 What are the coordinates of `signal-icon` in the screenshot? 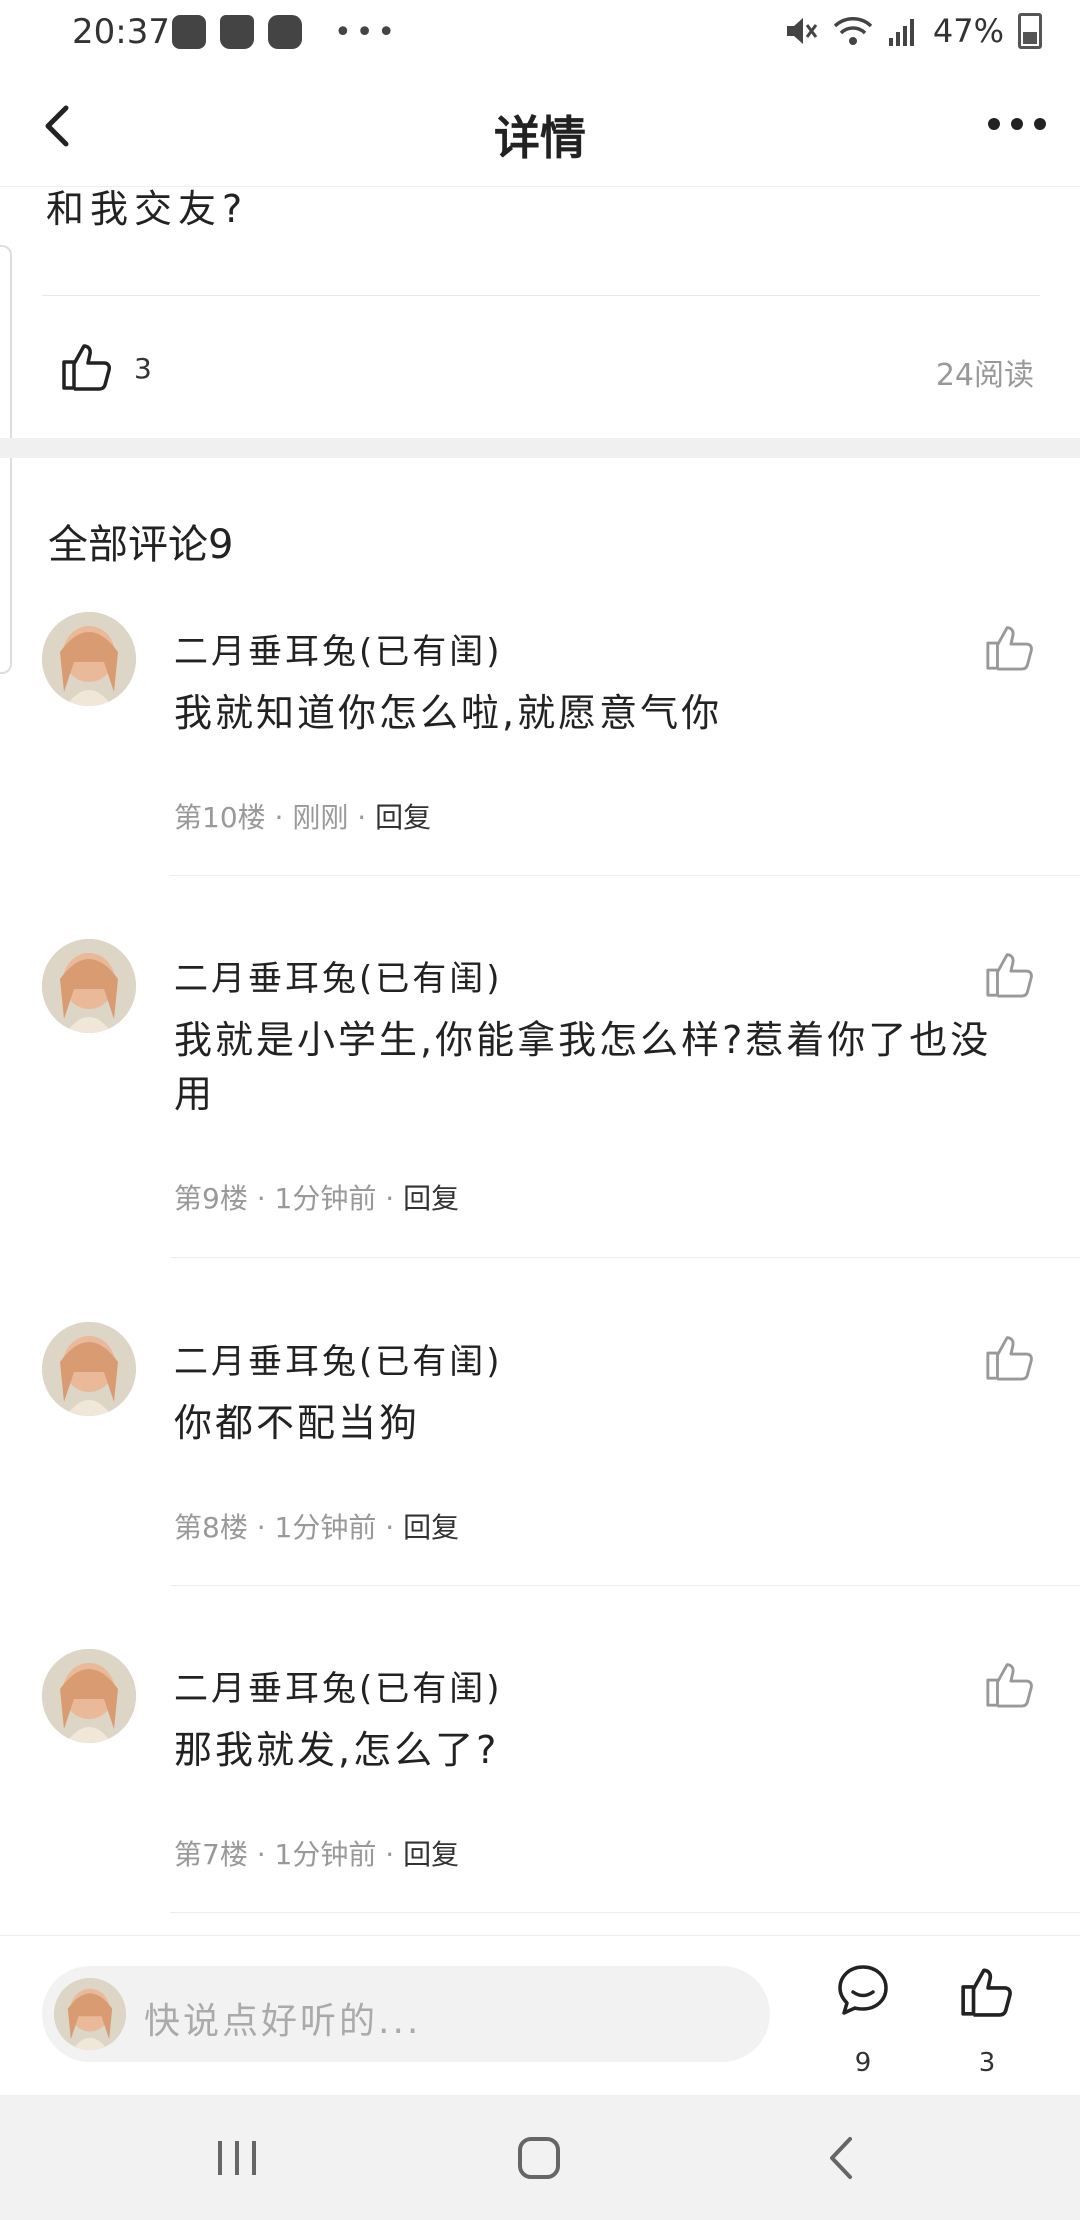 It's located at (901, 32).